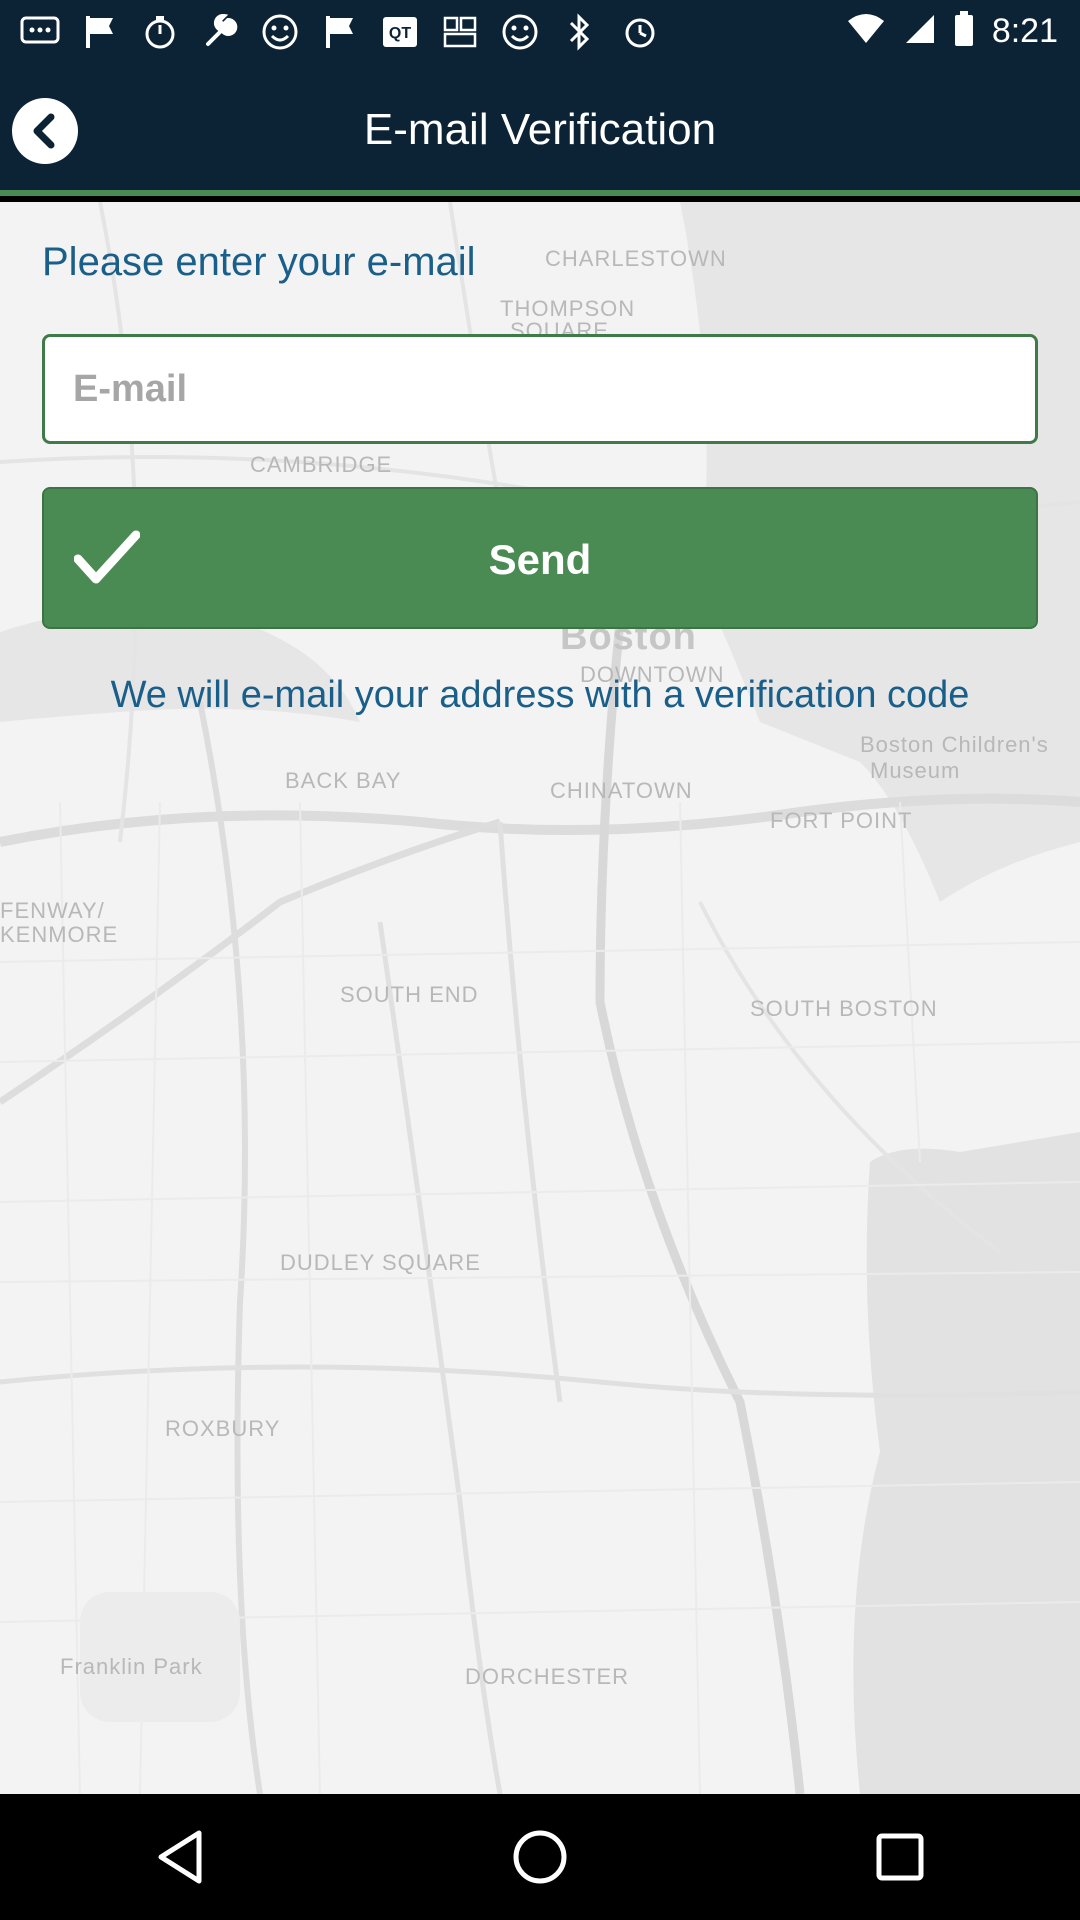 The height and width of the screenshot is (1920, 1080). I want to click on timer-icon, so click(160, 32).